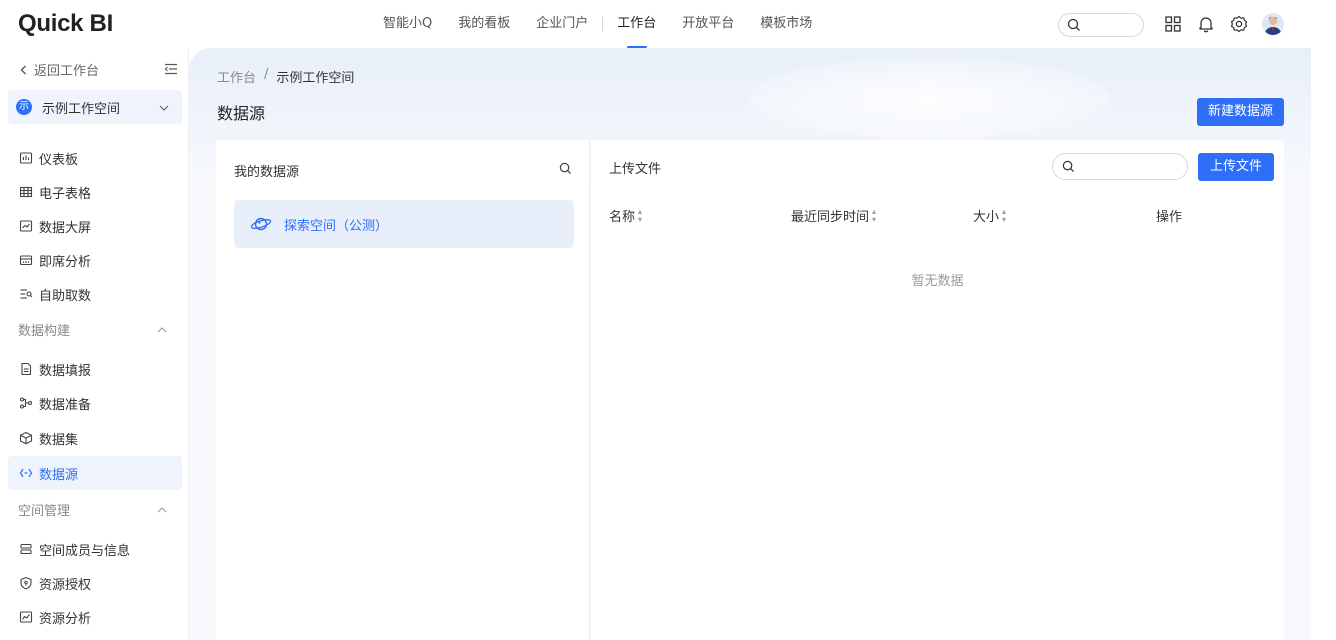 The height and width of the screenshot is (640, 1336). Describe the element at coordinates (1206, 24) in the screenshot. I see `bell-icon` at that location.